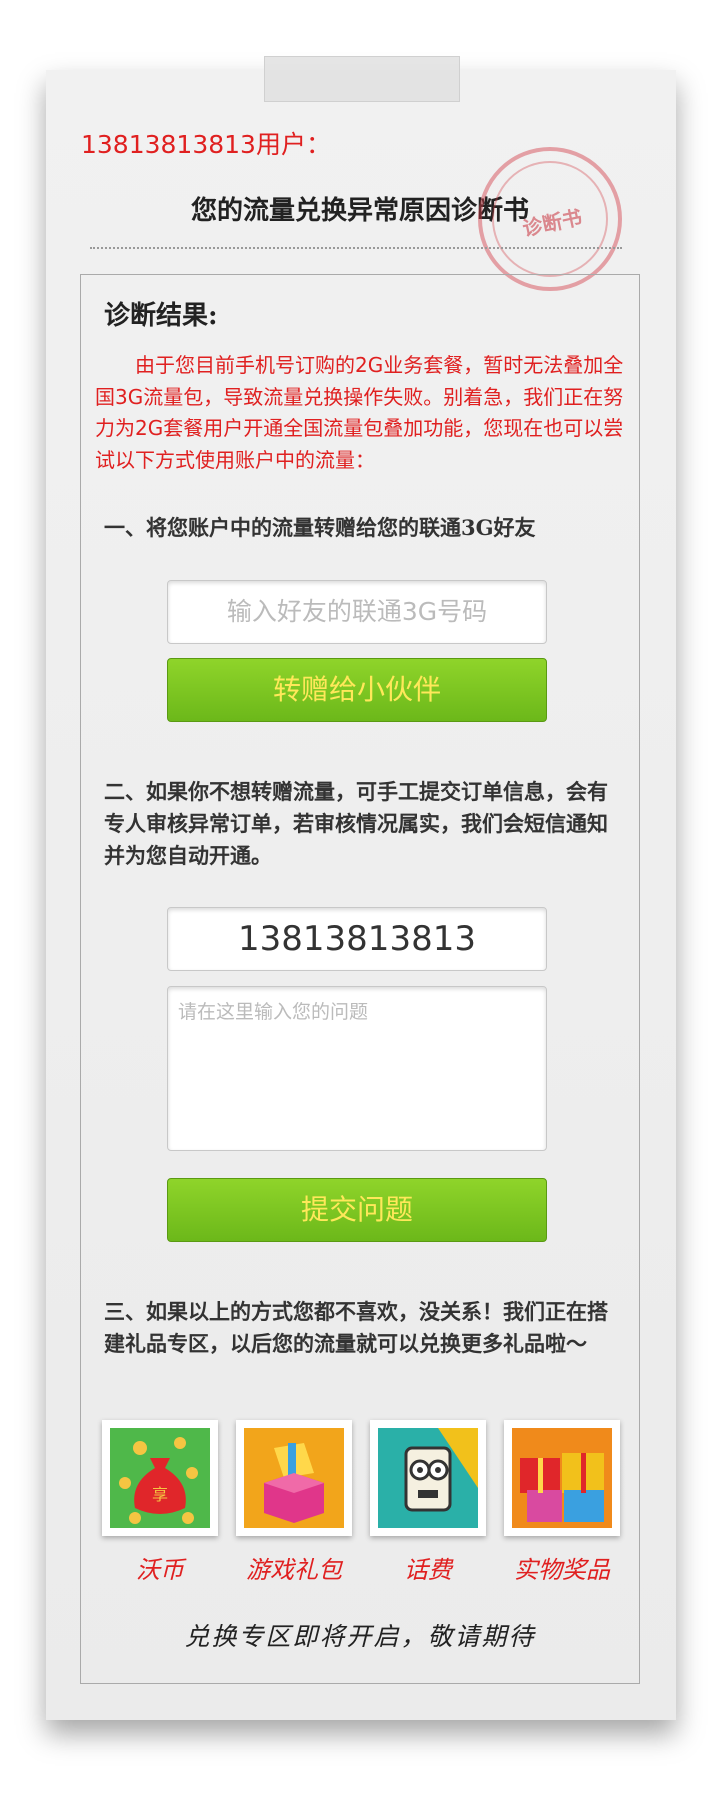 This screenshot has width=720, height=1799. I want to click on result-title: 诊断结果:, so click(161, 316).